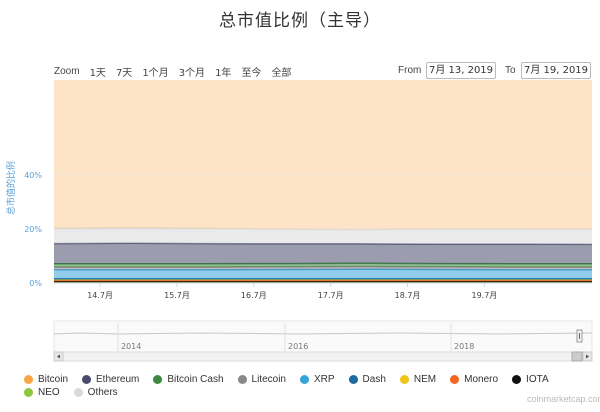 The height and width of the screenshot is (412, 600). I want to click on x-tick-label: 15.7月, so click(177, 295).